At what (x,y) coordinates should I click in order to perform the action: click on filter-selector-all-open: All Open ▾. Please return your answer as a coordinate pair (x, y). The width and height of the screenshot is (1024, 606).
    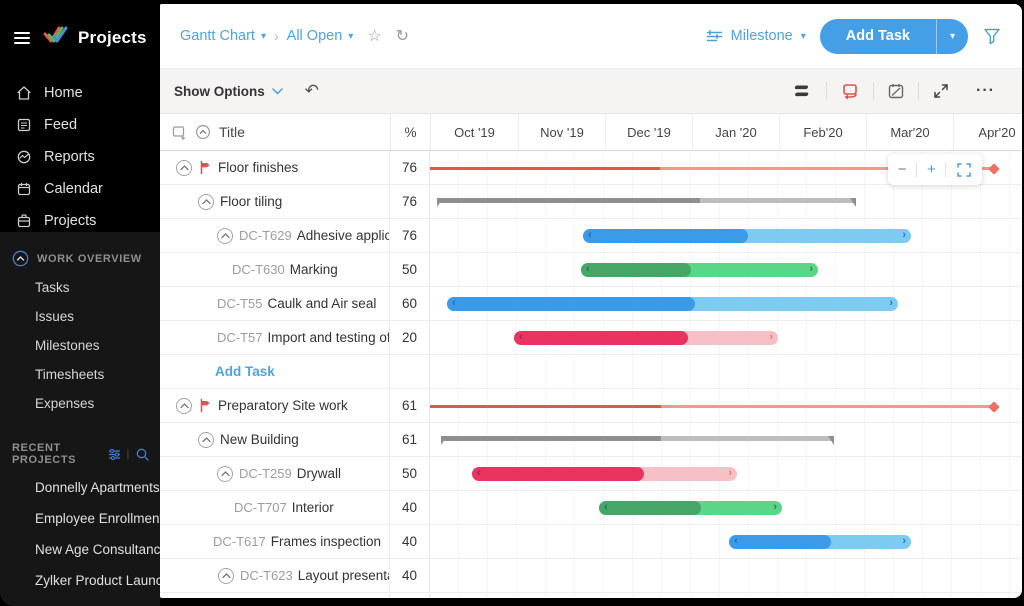
    Looking at the image, I should click on (320, 36).